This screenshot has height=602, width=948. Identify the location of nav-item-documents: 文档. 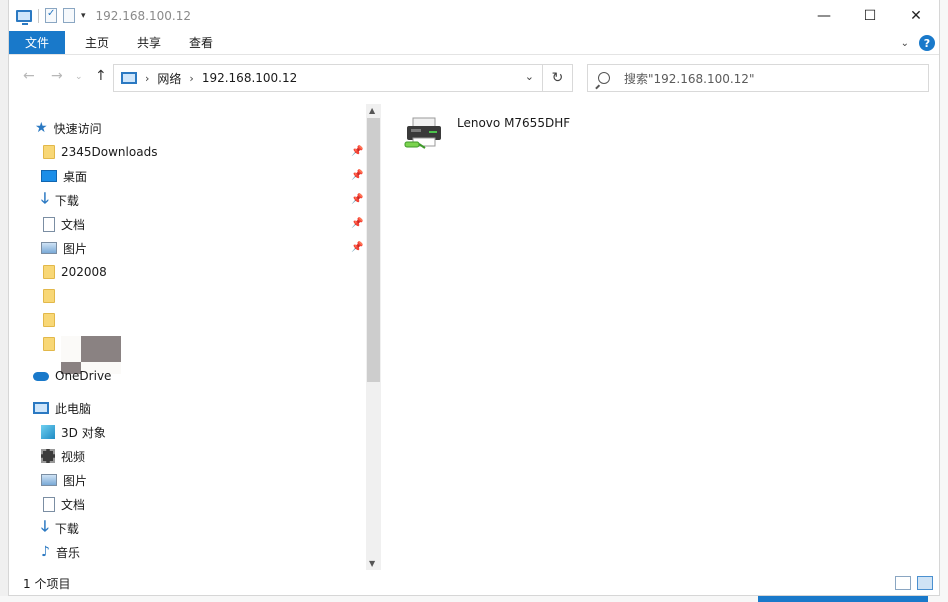
(64, 224).